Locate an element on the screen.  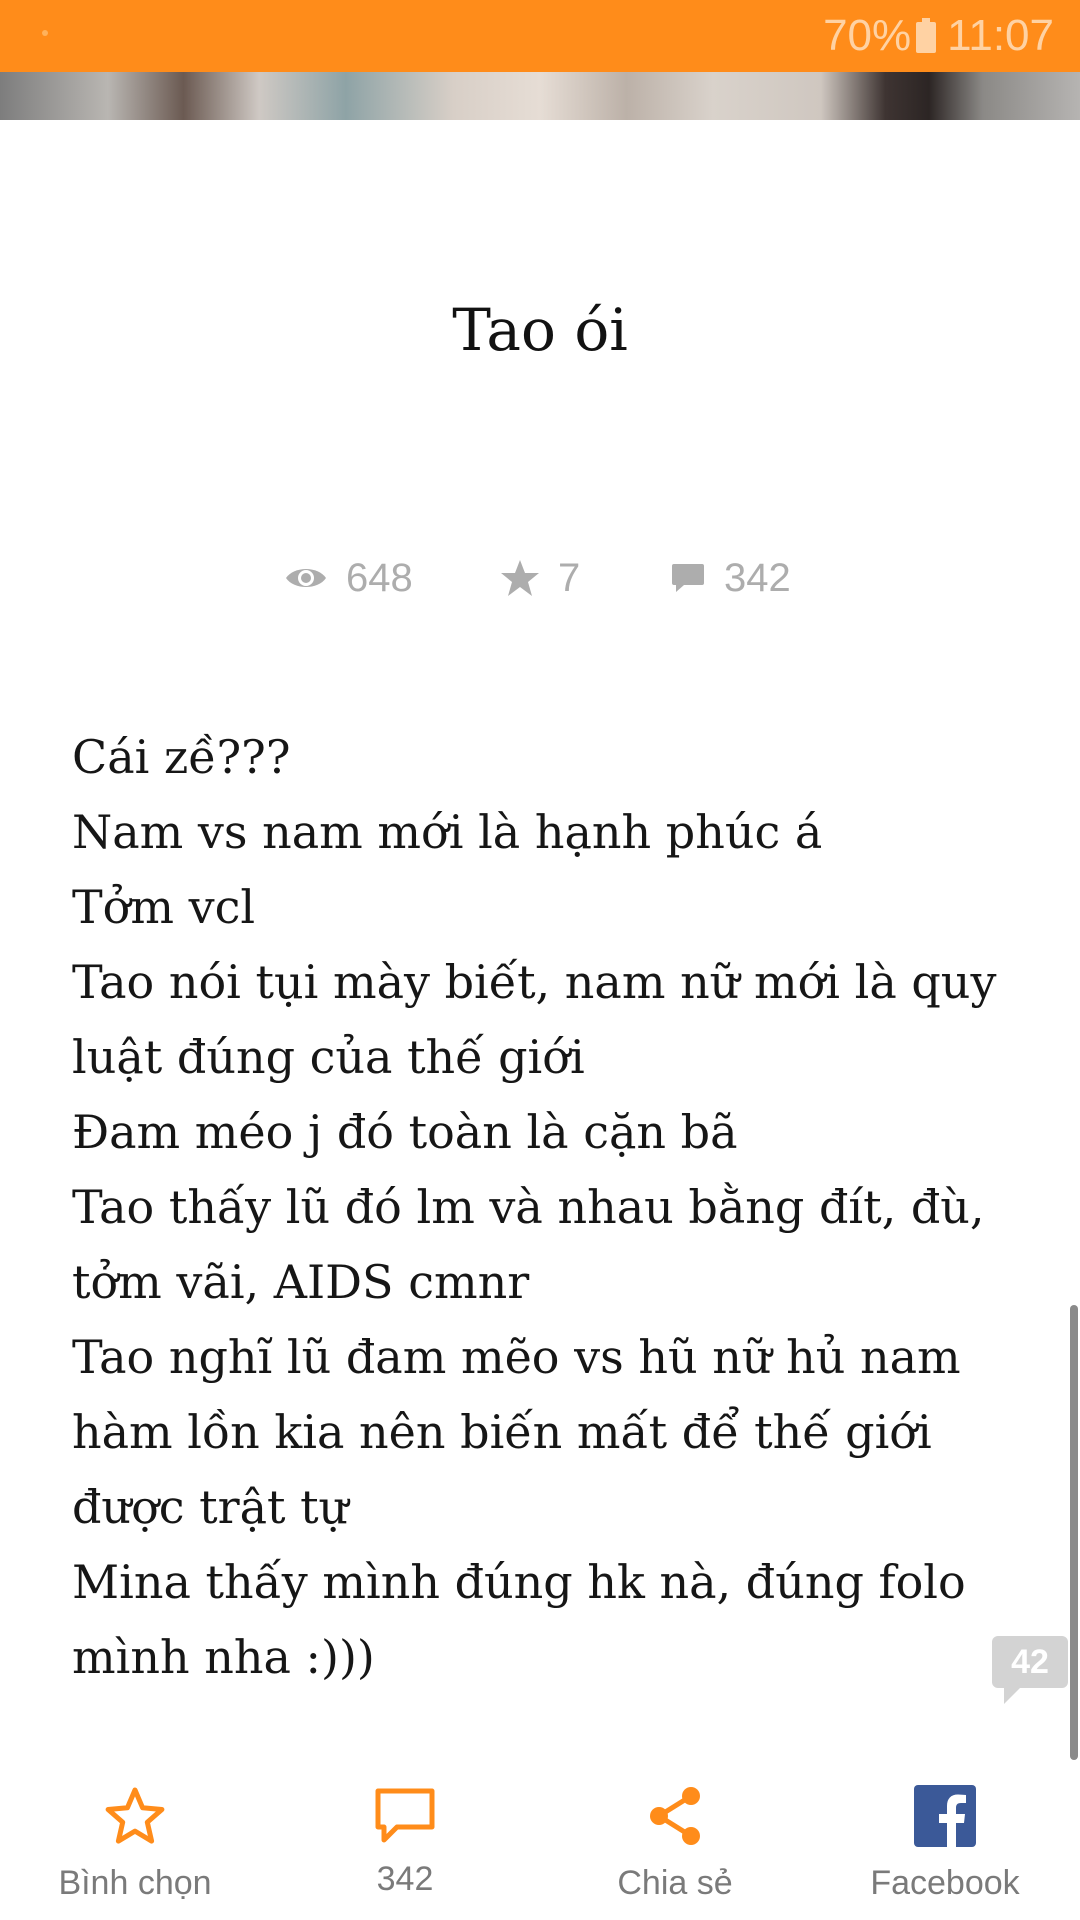
facebook-share-button: Facebook is located at coordinates (945, 1840).